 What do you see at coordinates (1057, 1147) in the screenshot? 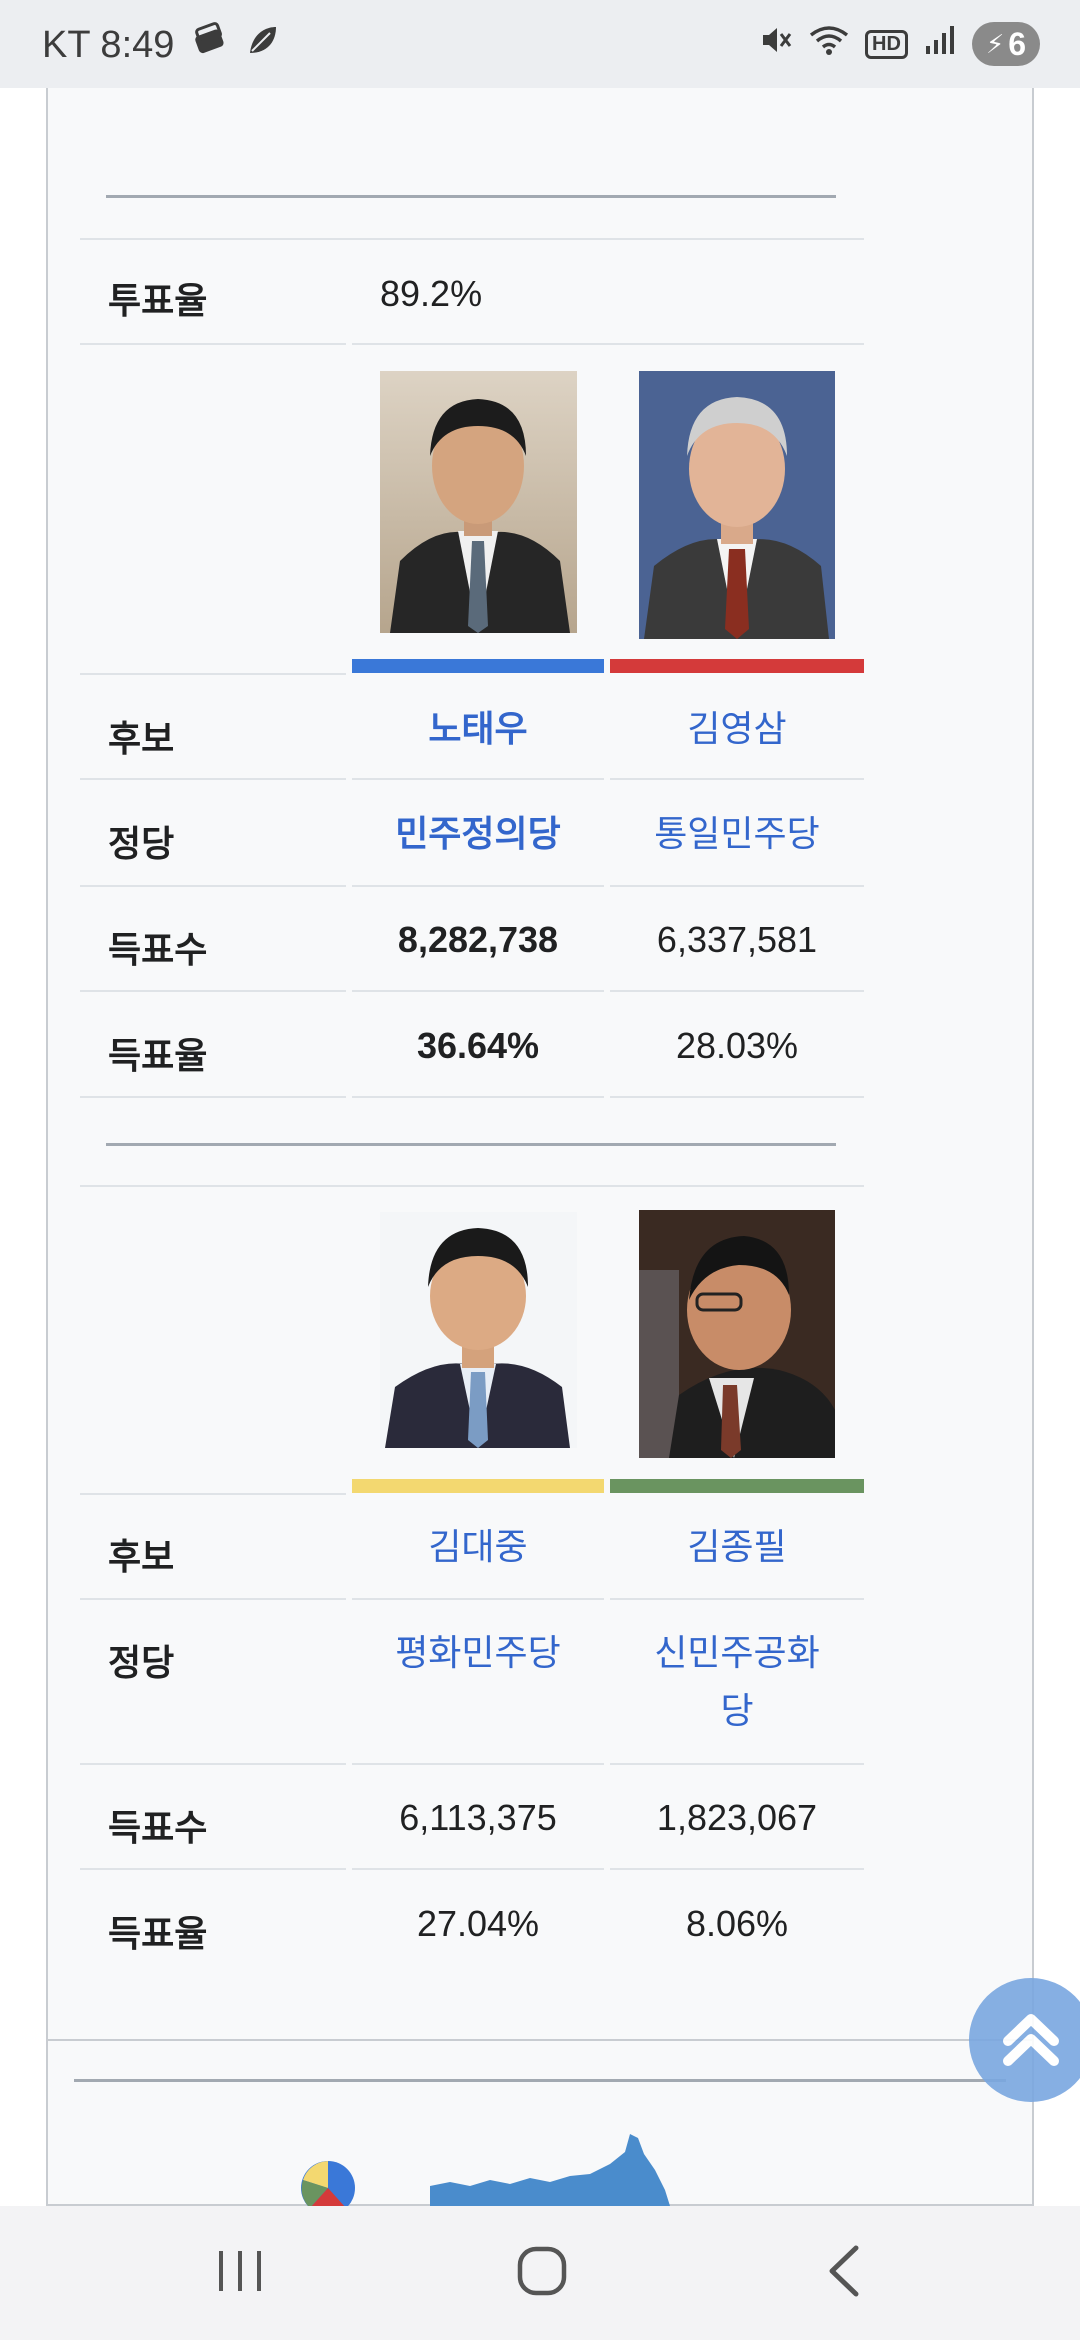
I see `page-margin` at bounding box center [1057, 1147].